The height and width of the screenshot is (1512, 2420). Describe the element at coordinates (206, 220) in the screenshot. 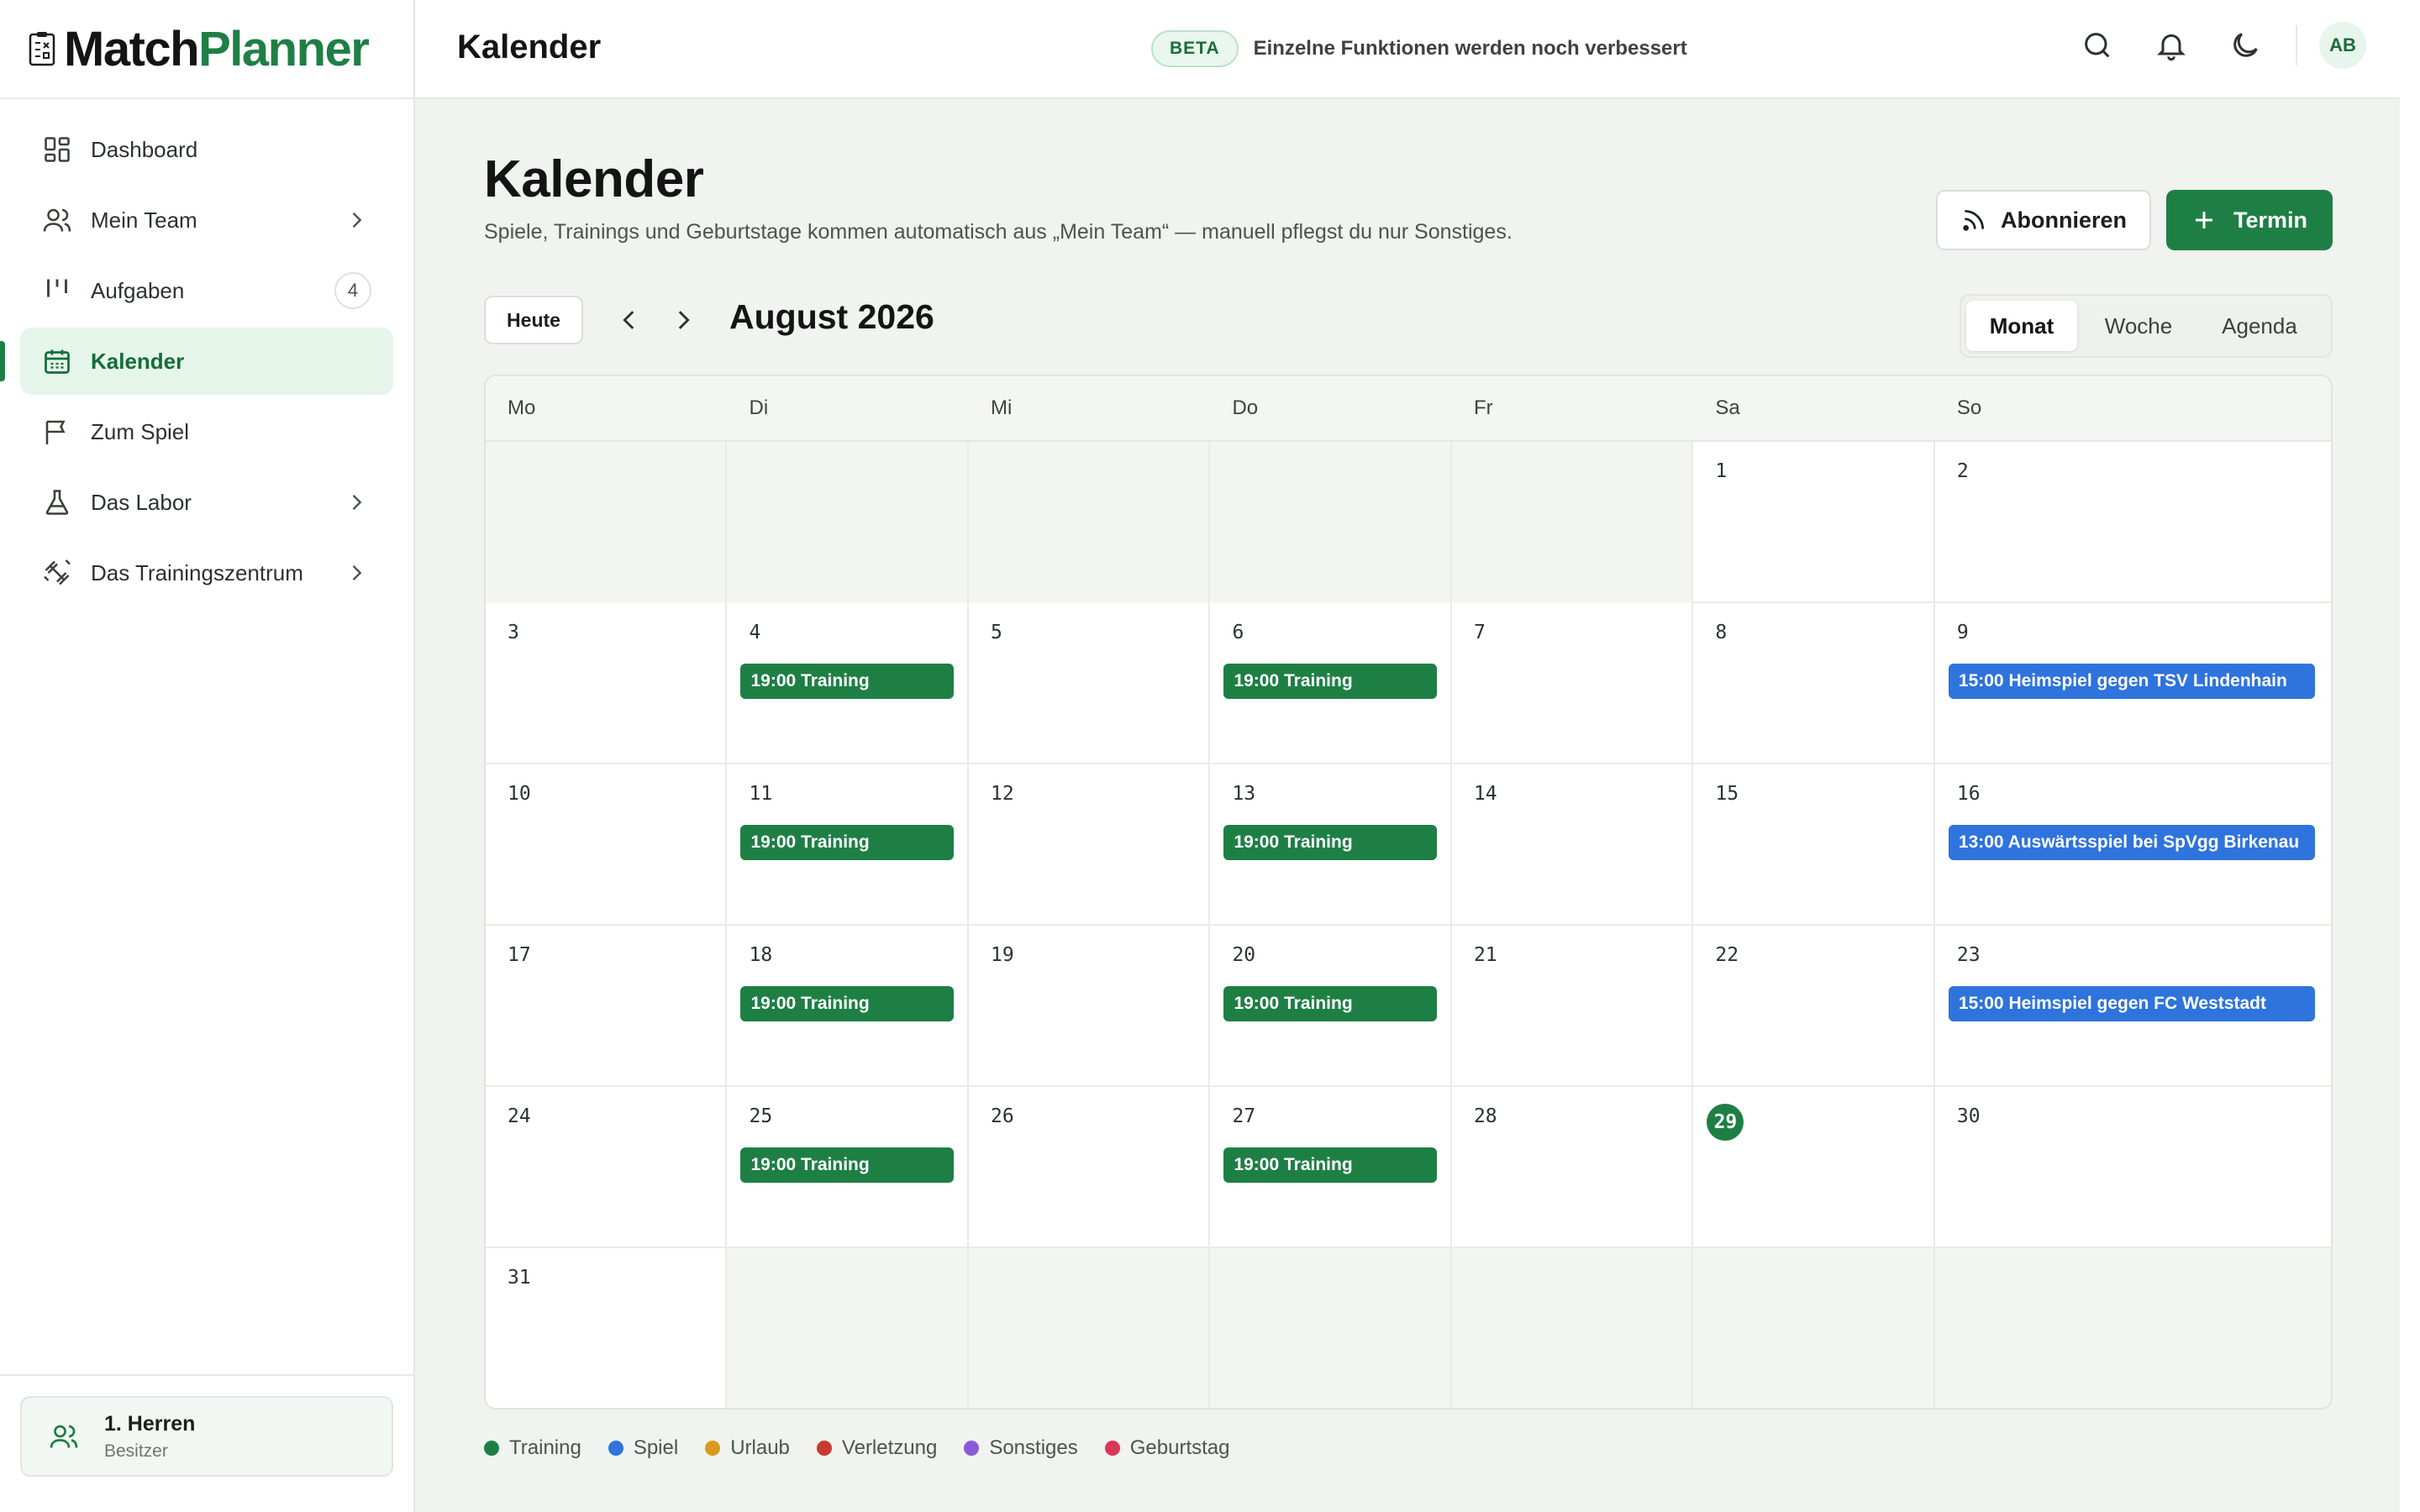

I see `sidebar-item-mein-team: Mein Team` at that location.